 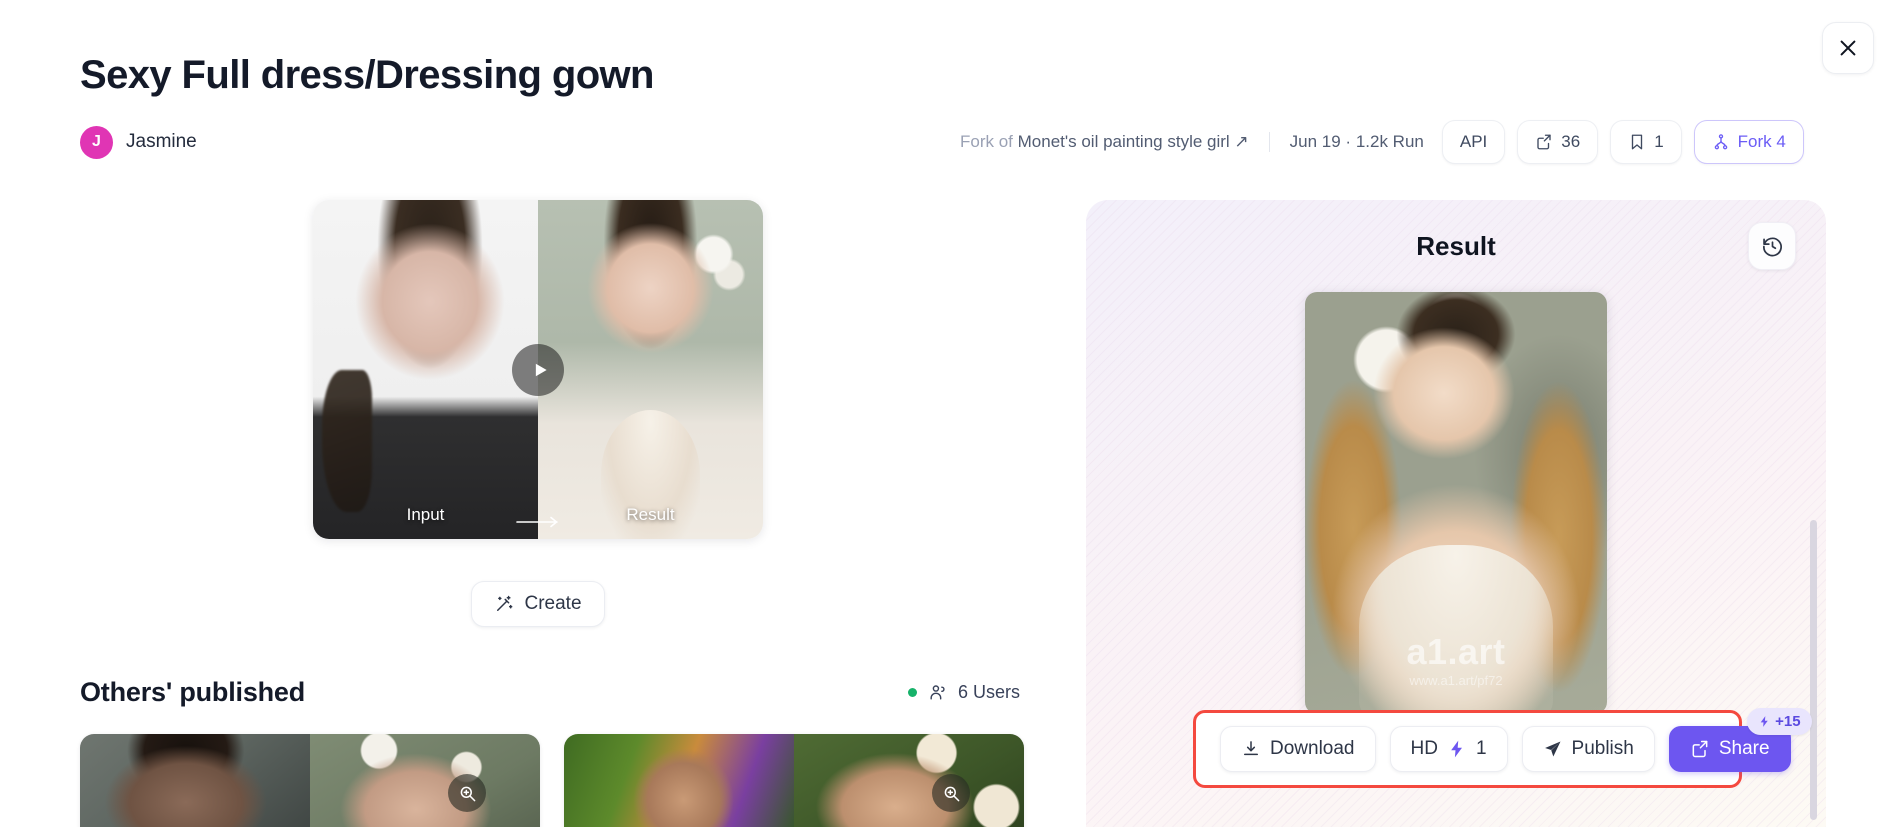 What do you see at coordinates (1558, 142) in the screenshot?
I see `share-count-button: 36` at bounding box center [1558, 142].